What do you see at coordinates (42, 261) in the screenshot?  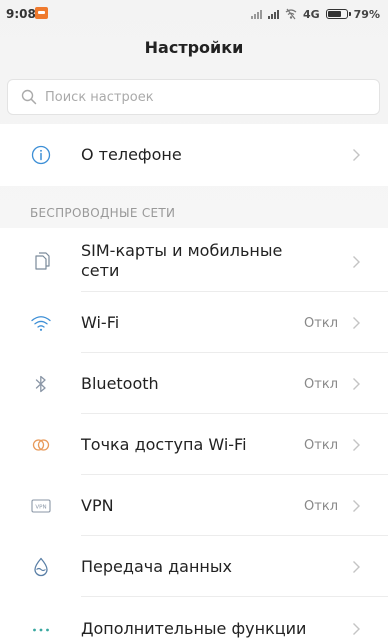 I see `sim-cards-icon` at bounding box center [42, 261].